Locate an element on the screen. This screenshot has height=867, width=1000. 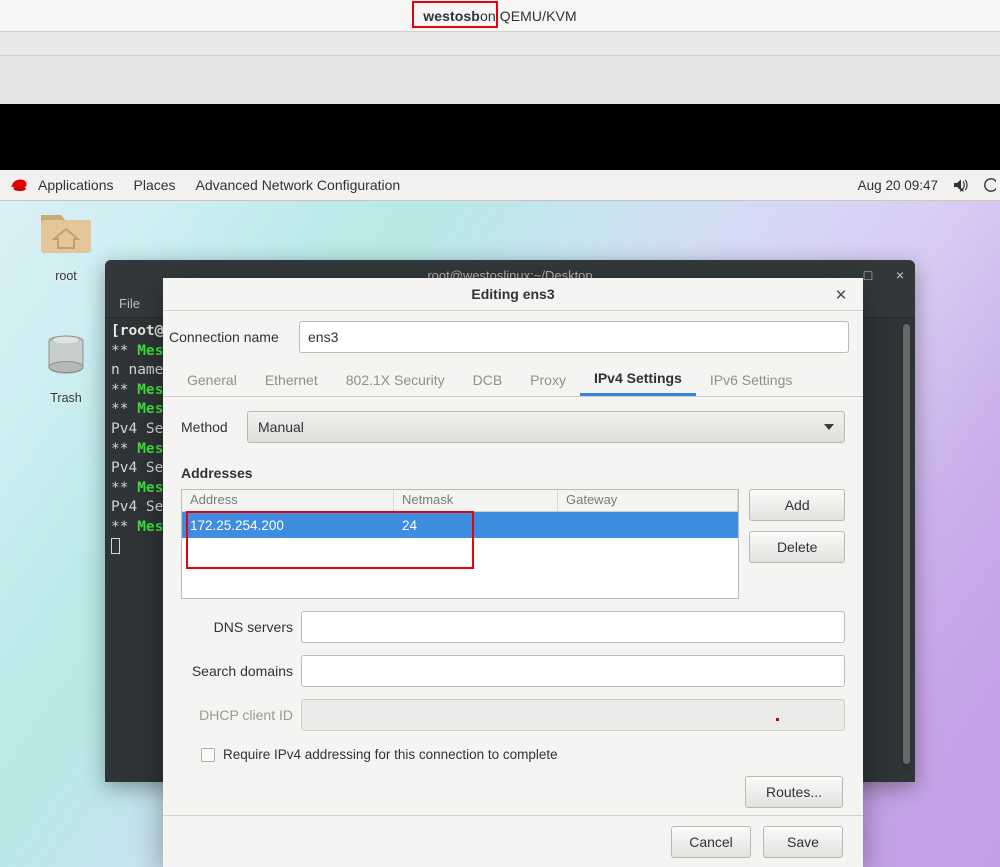
dialog-title: Editing ens3 is located at coordinates (513, 294).